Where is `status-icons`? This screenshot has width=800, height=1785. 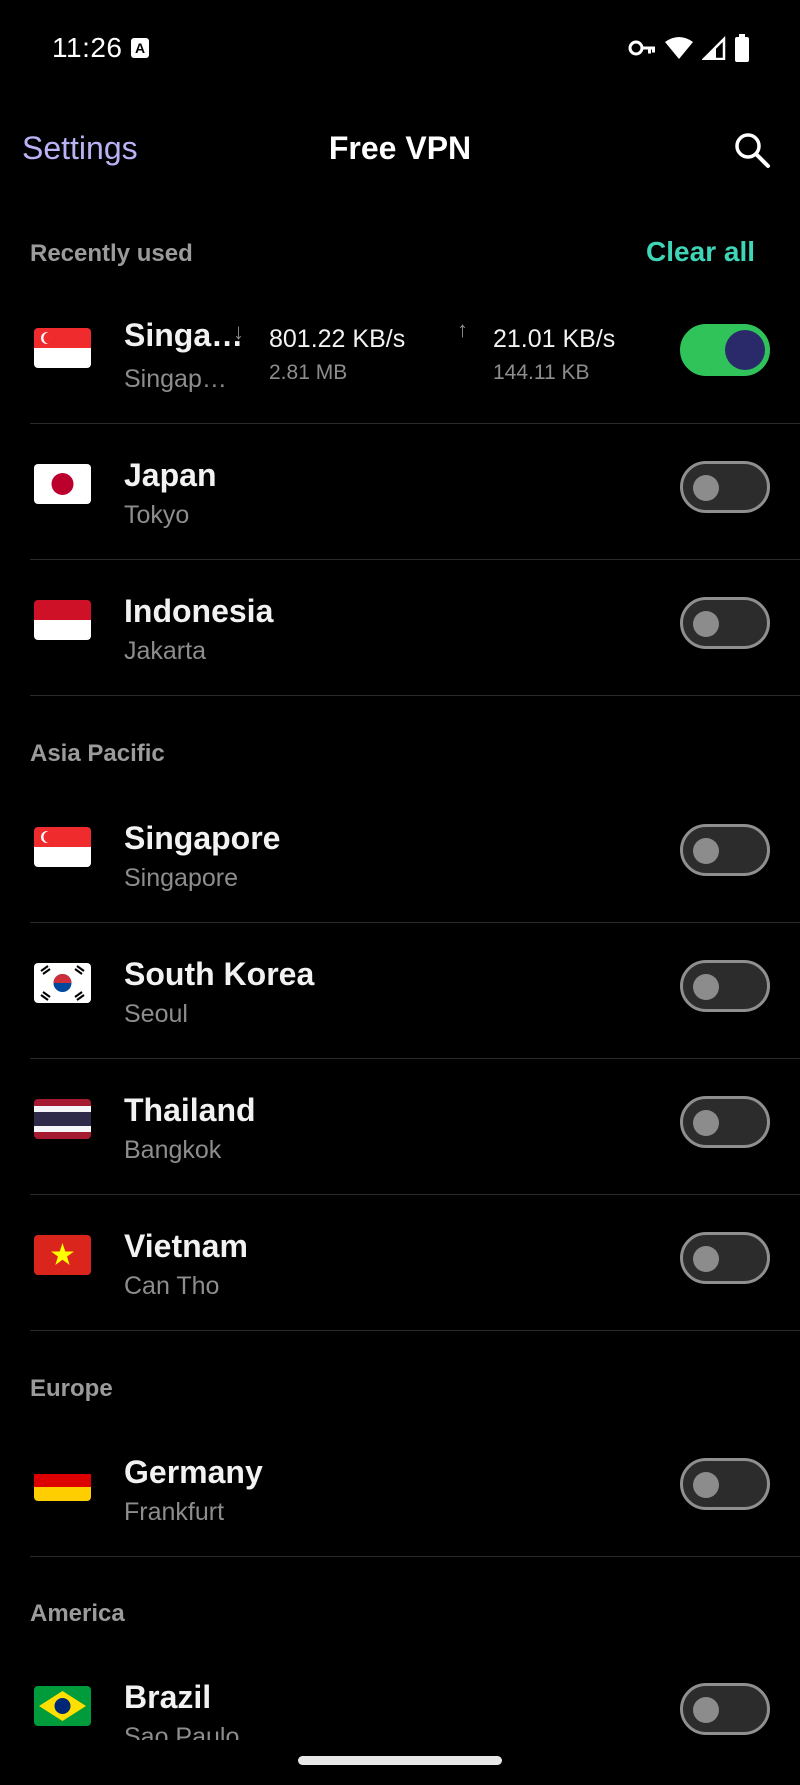
status-icons is located at coordinates (689, 48).